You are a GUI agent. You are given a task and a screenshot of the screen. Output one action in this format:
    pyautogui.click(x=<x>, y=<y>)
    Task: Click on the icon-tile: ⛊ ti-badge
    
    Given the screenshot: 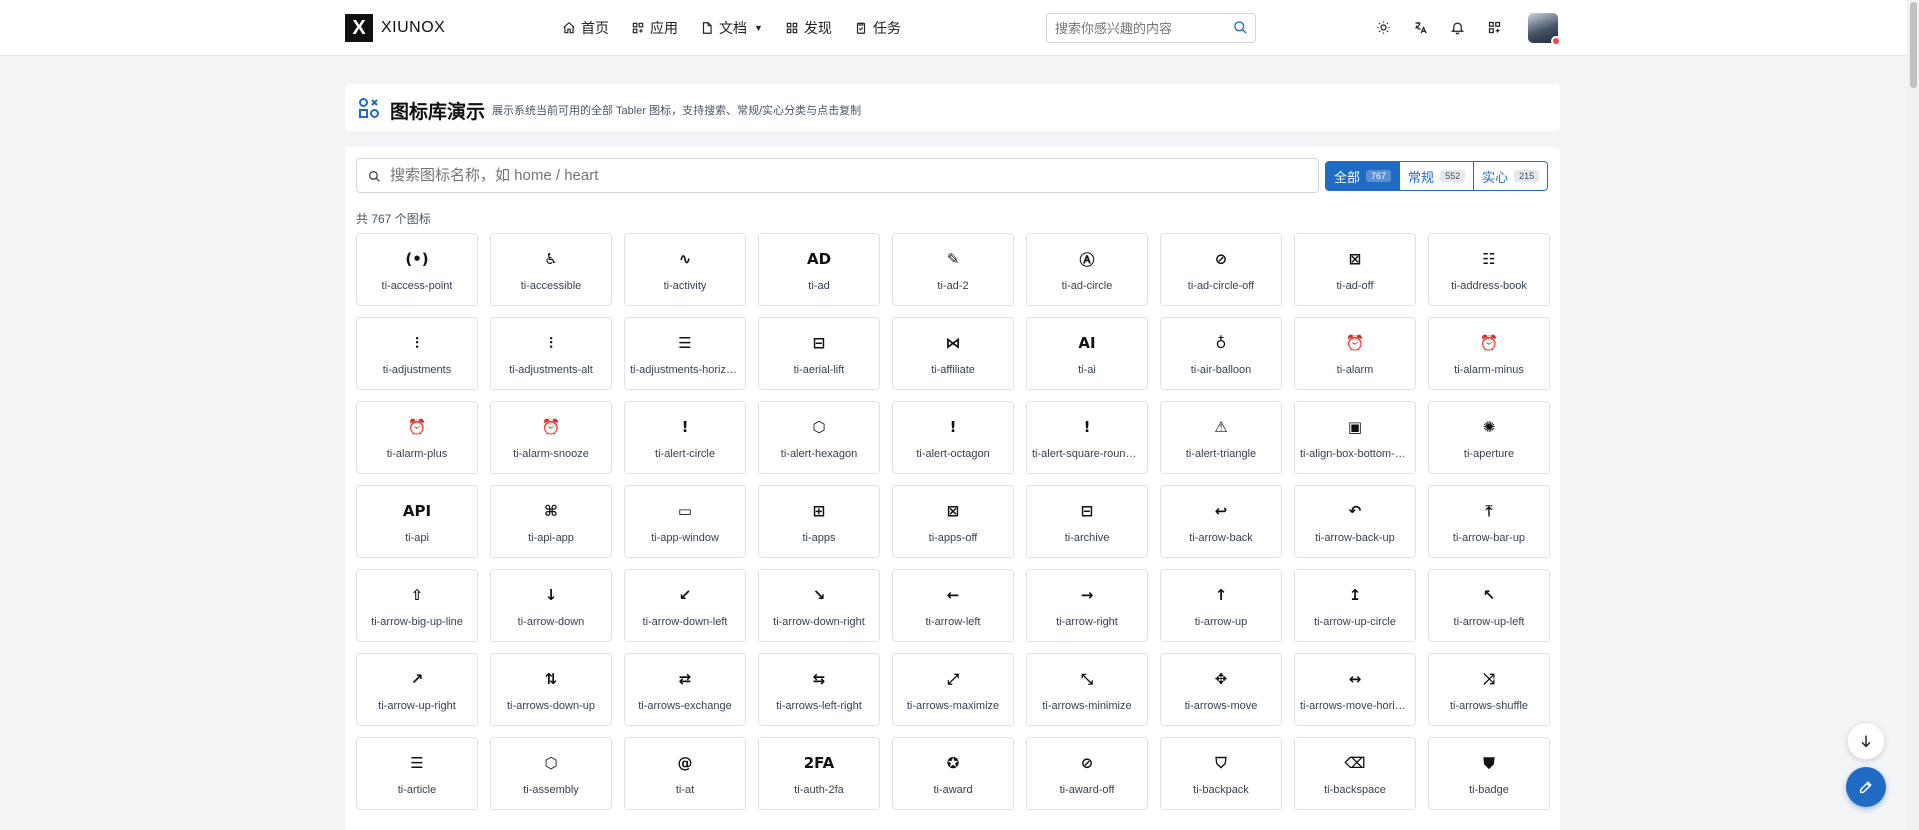 What is the action you would take?
    pyautogui.click(x=1489, y=773)
    